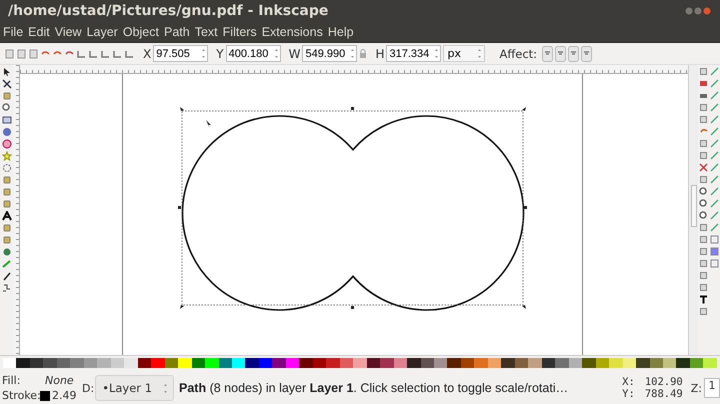 The height and width of the screenshot is (404, 720). What do you see at coordinates (693, 210) in the screenshot?
I see `vertical-scrollbar` at bounding box center [693, 210].